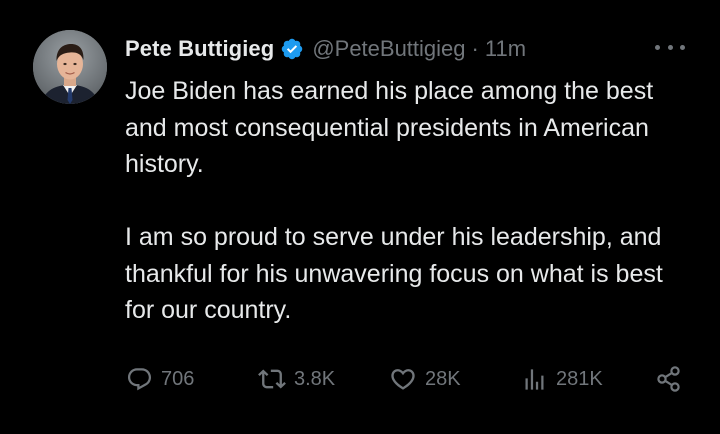 The image size is (720, 434). What do you see at coordinates (160, 379) in the screenshot?
I see `reply-button: 706` at bounding box center [160, 379].